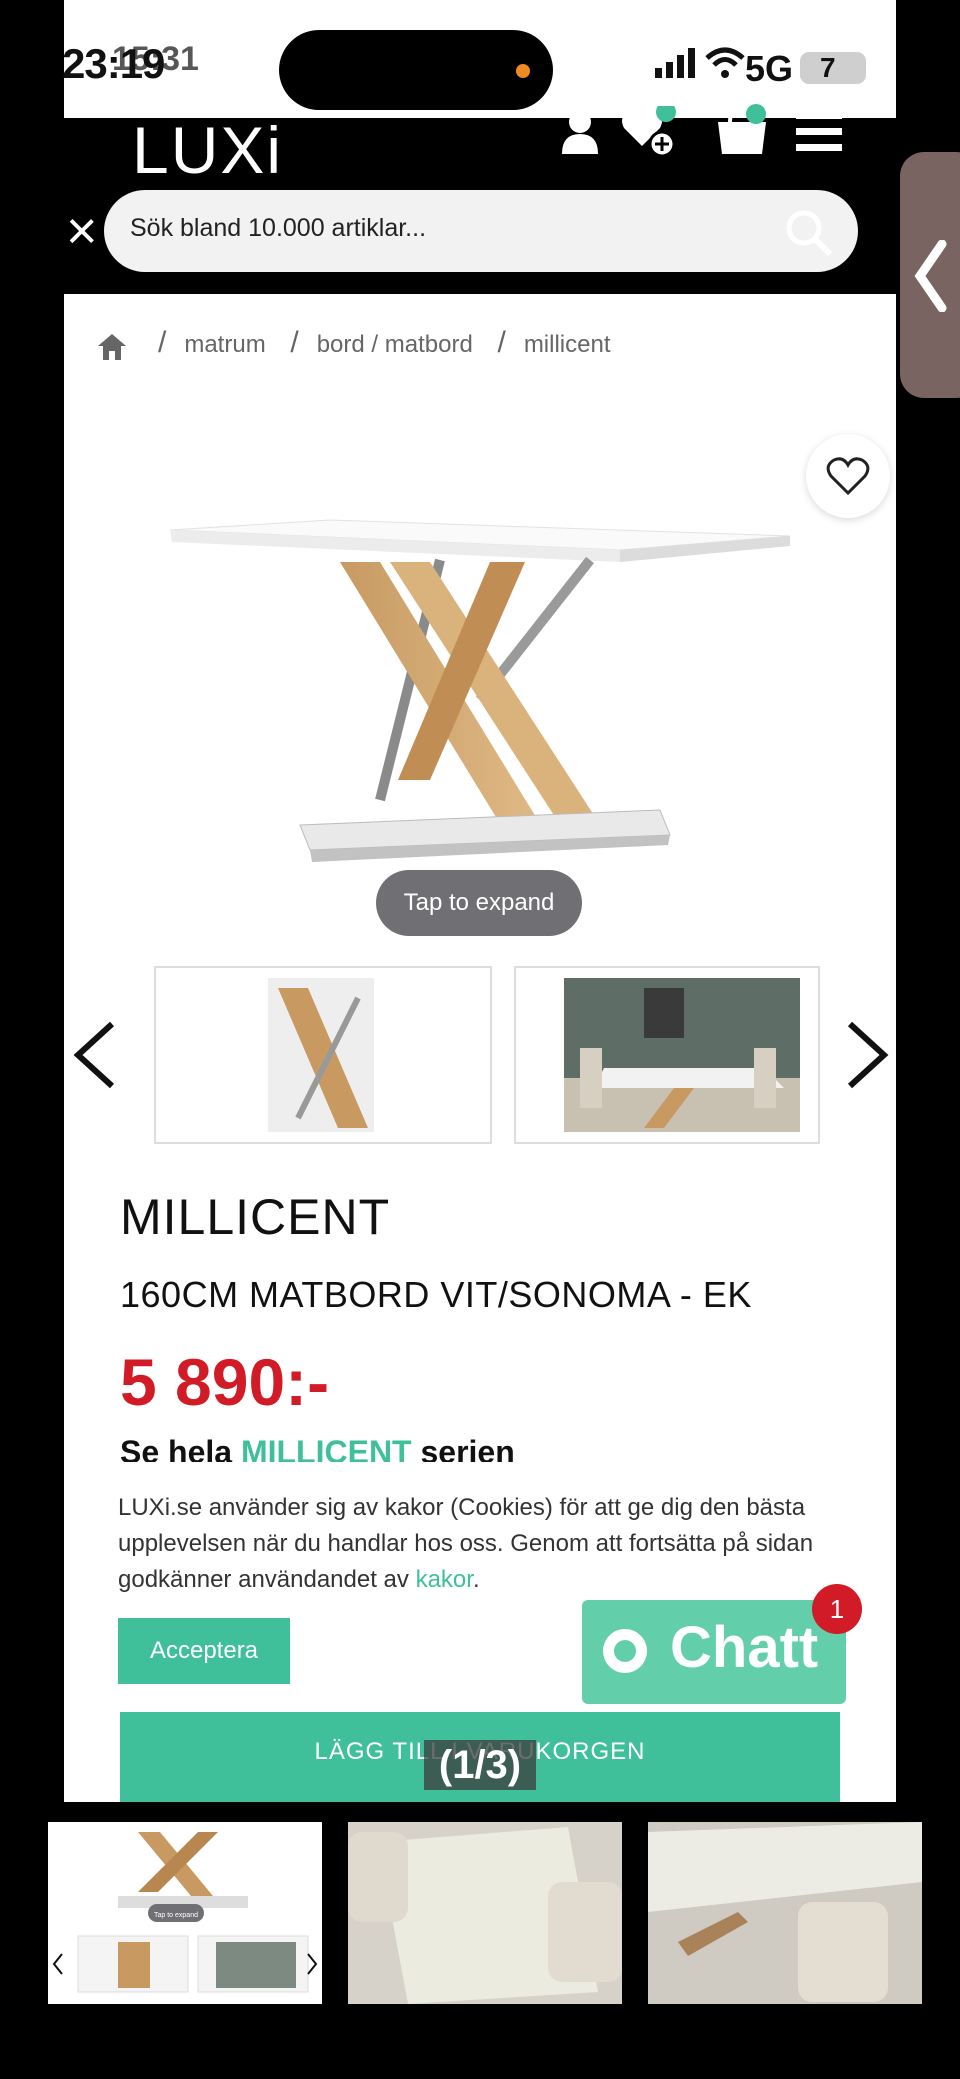  I want to click on chevron-left-icon, so click(931, 276).